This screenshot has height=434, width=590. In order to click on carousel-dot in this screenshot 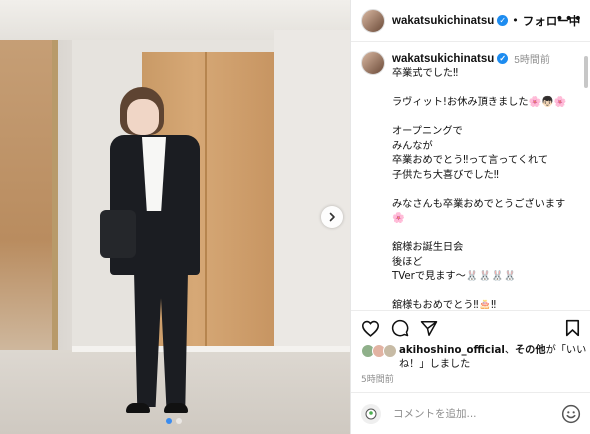, I will do `click(179, 421)`.